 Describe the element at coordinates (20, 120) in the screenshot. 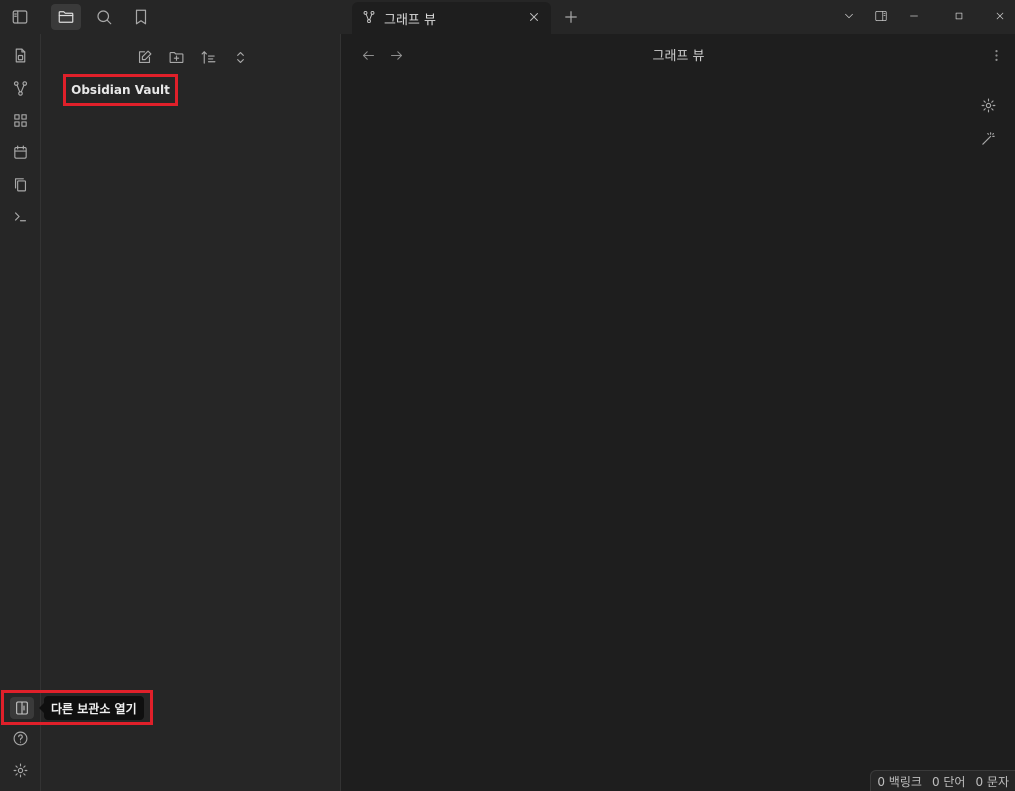

I see `canvas-icon` at that location.